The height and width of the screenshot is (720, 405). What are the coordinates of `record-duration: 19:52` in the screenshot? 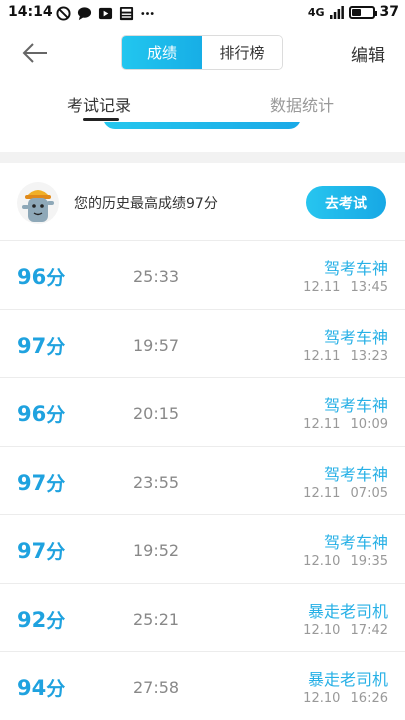 It's located at (156, 550).